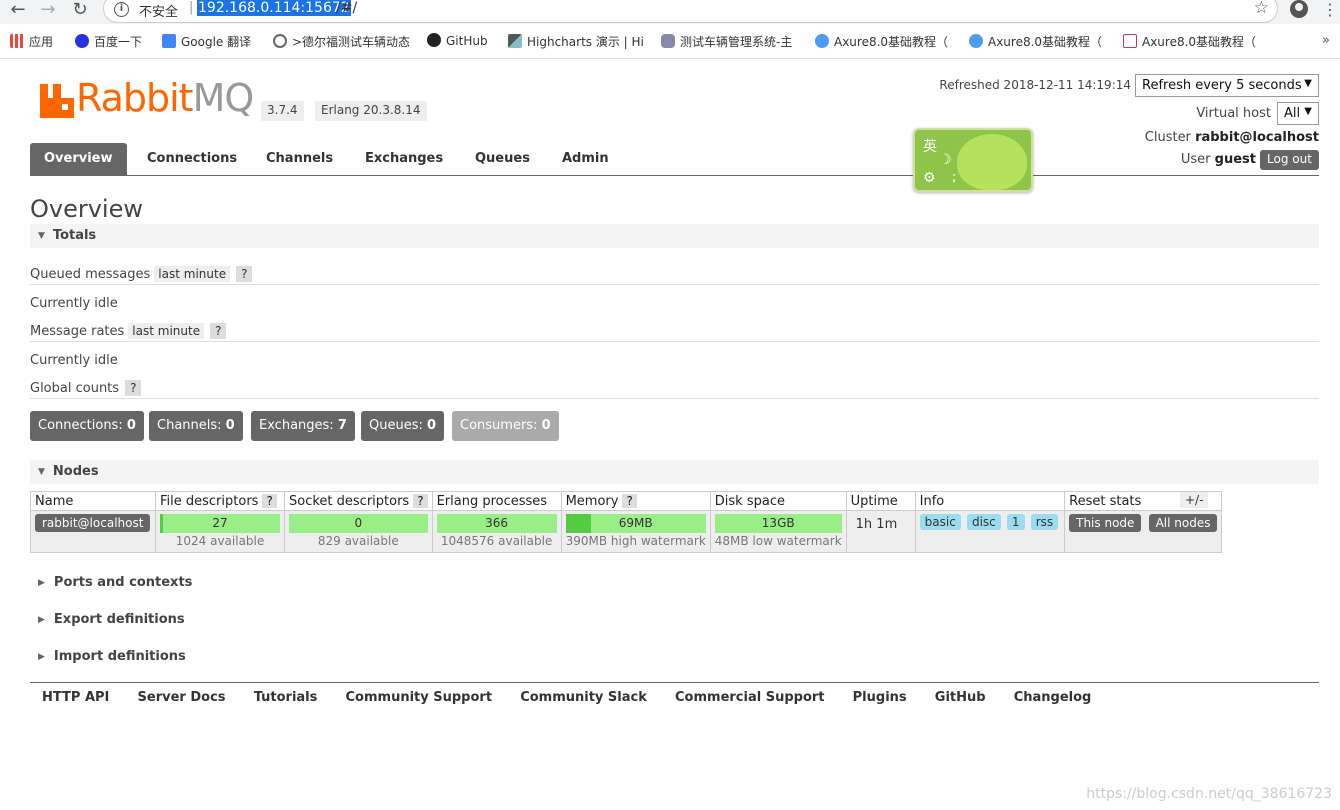  I want to click on watermark-text: 48MB low watermark, so click(778, 541).